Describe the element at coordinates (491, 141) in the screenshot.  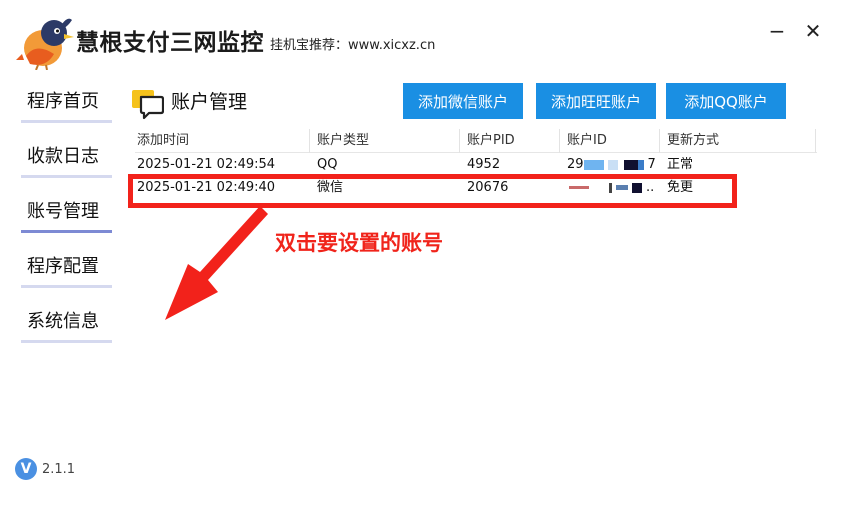
I see `column-header-pid: 账户PID` at that location.